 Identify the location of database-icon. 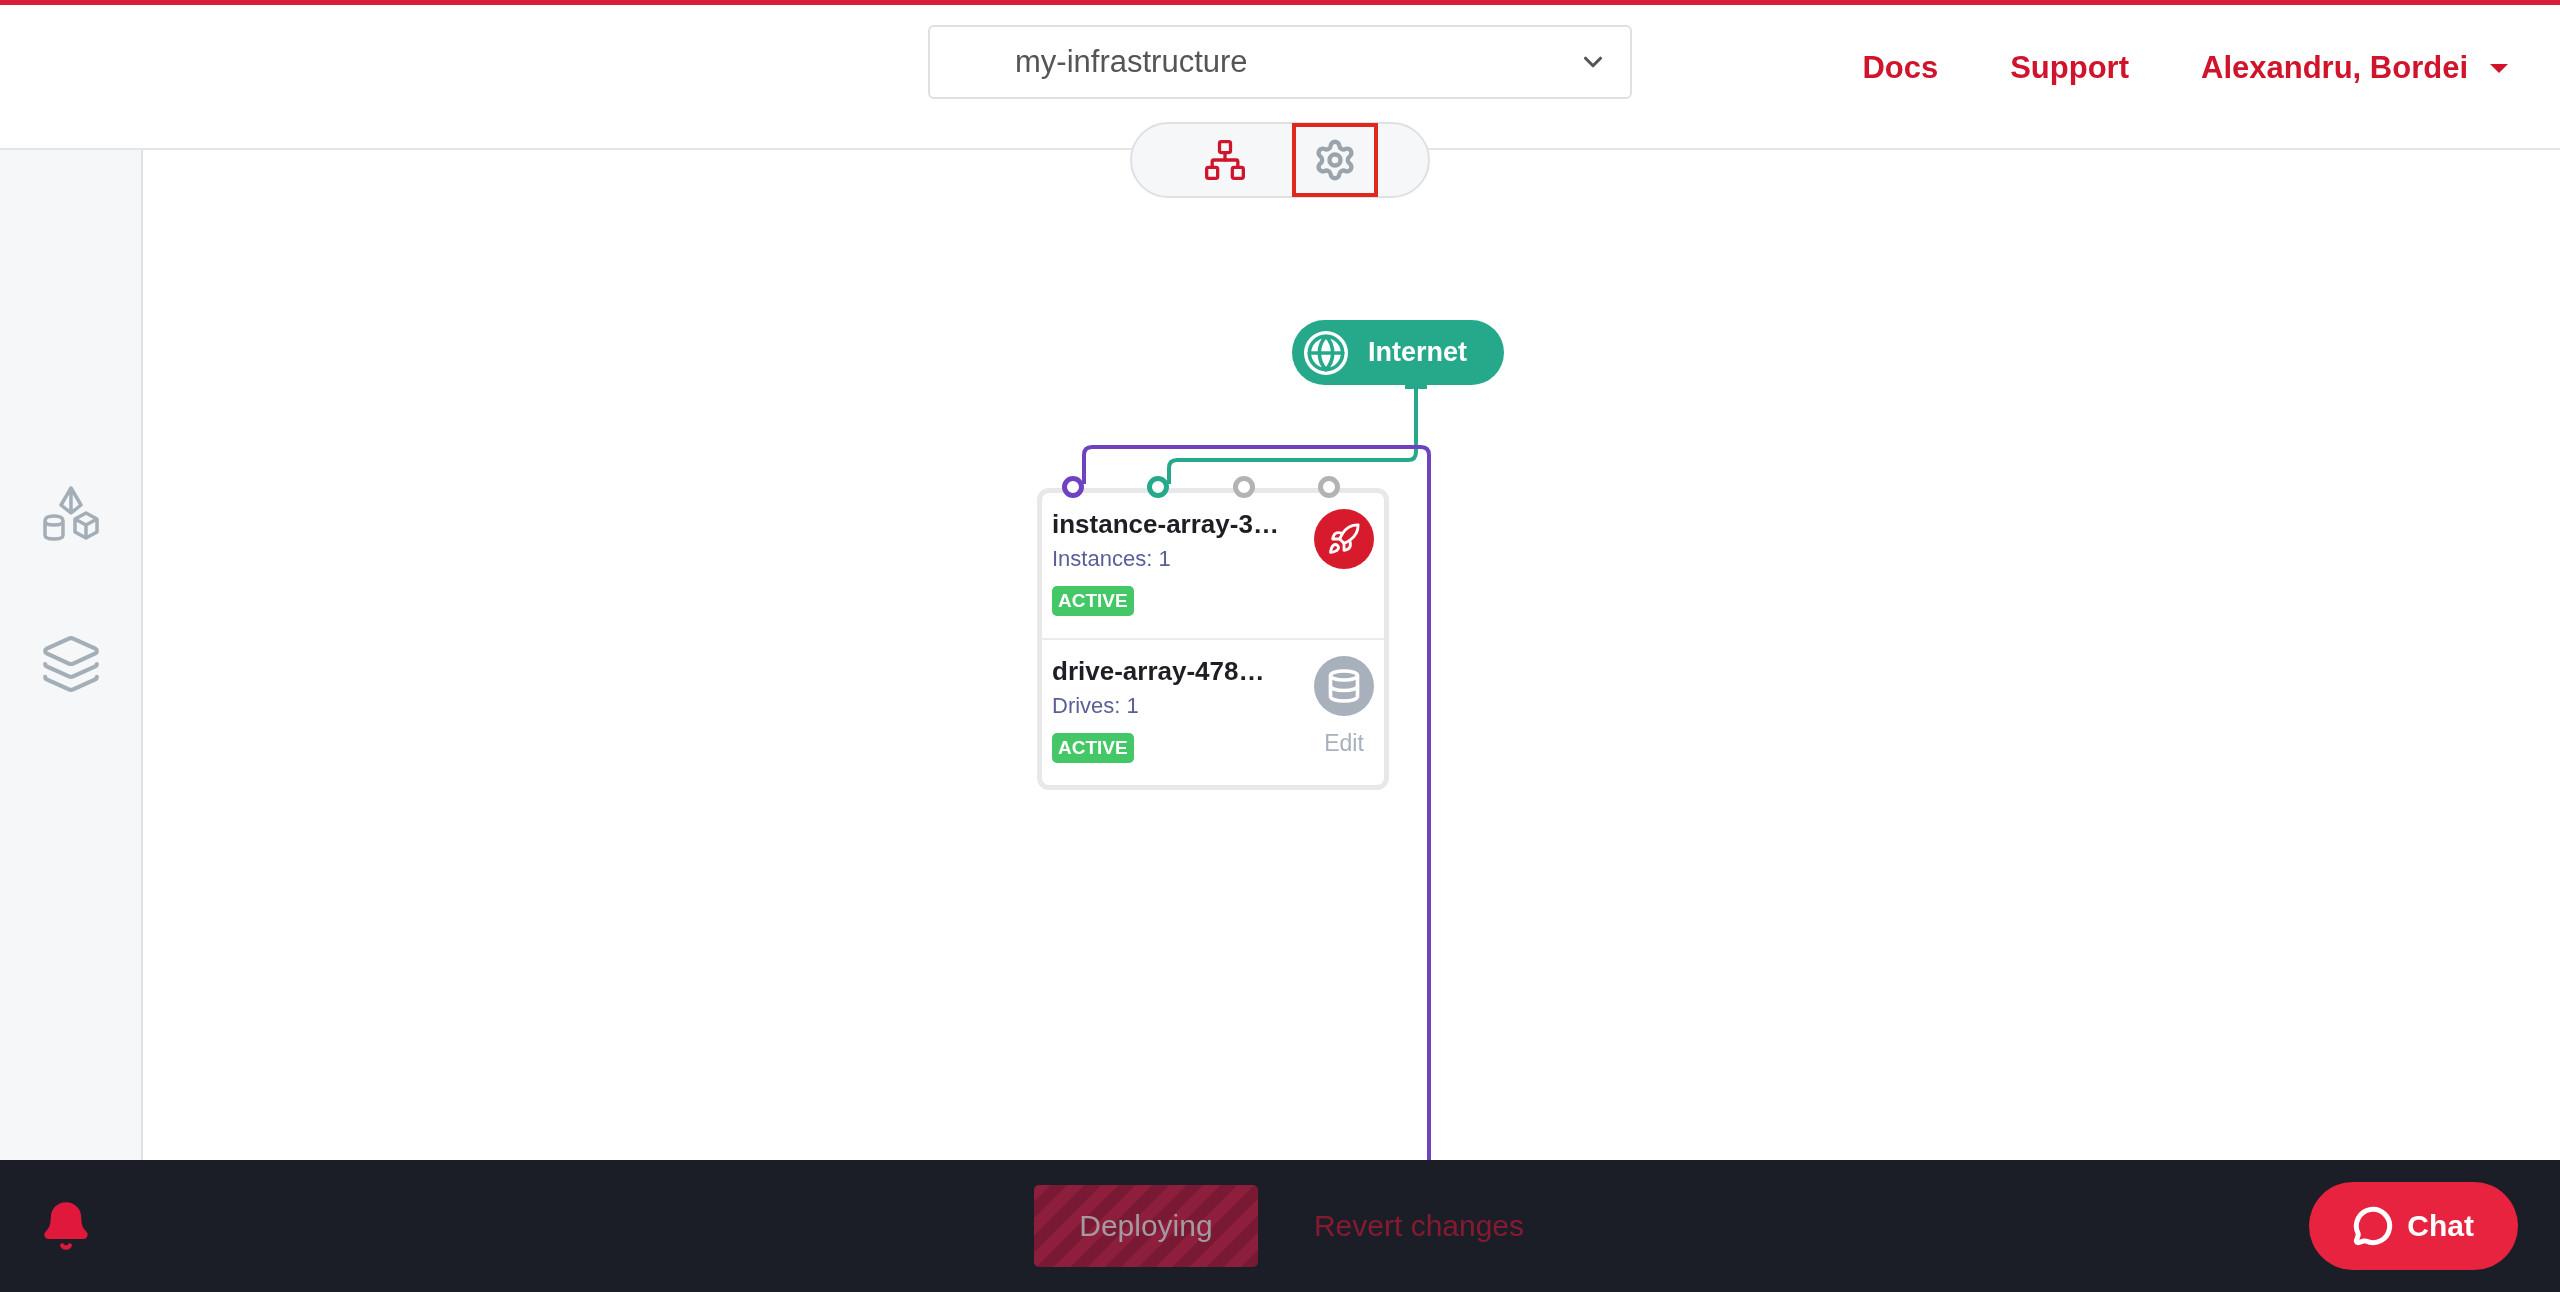
(1344, 686).